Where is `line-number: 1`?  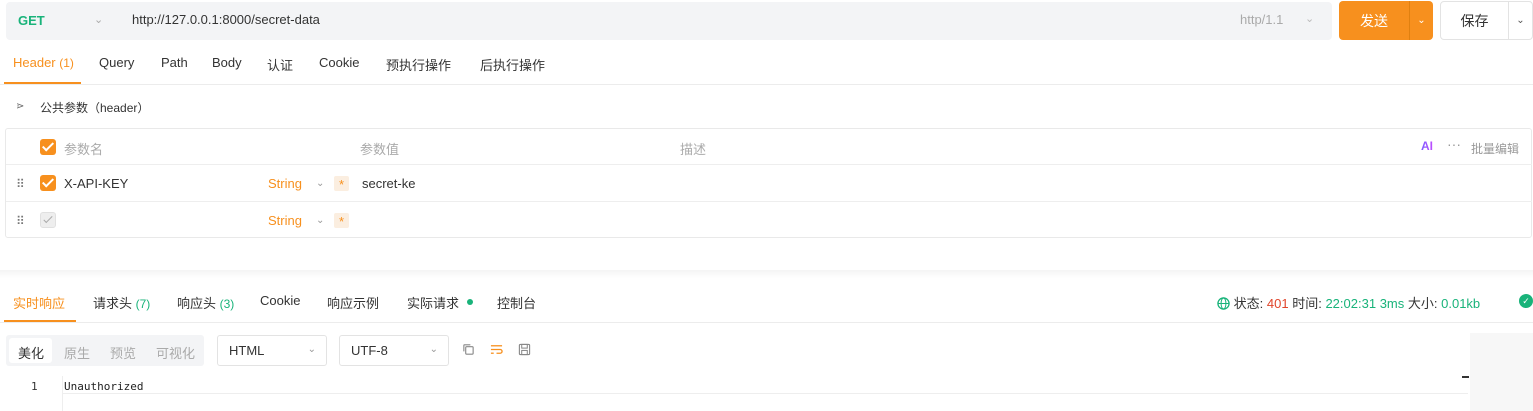 line-number: 1 is located at coordinates (34, 386).